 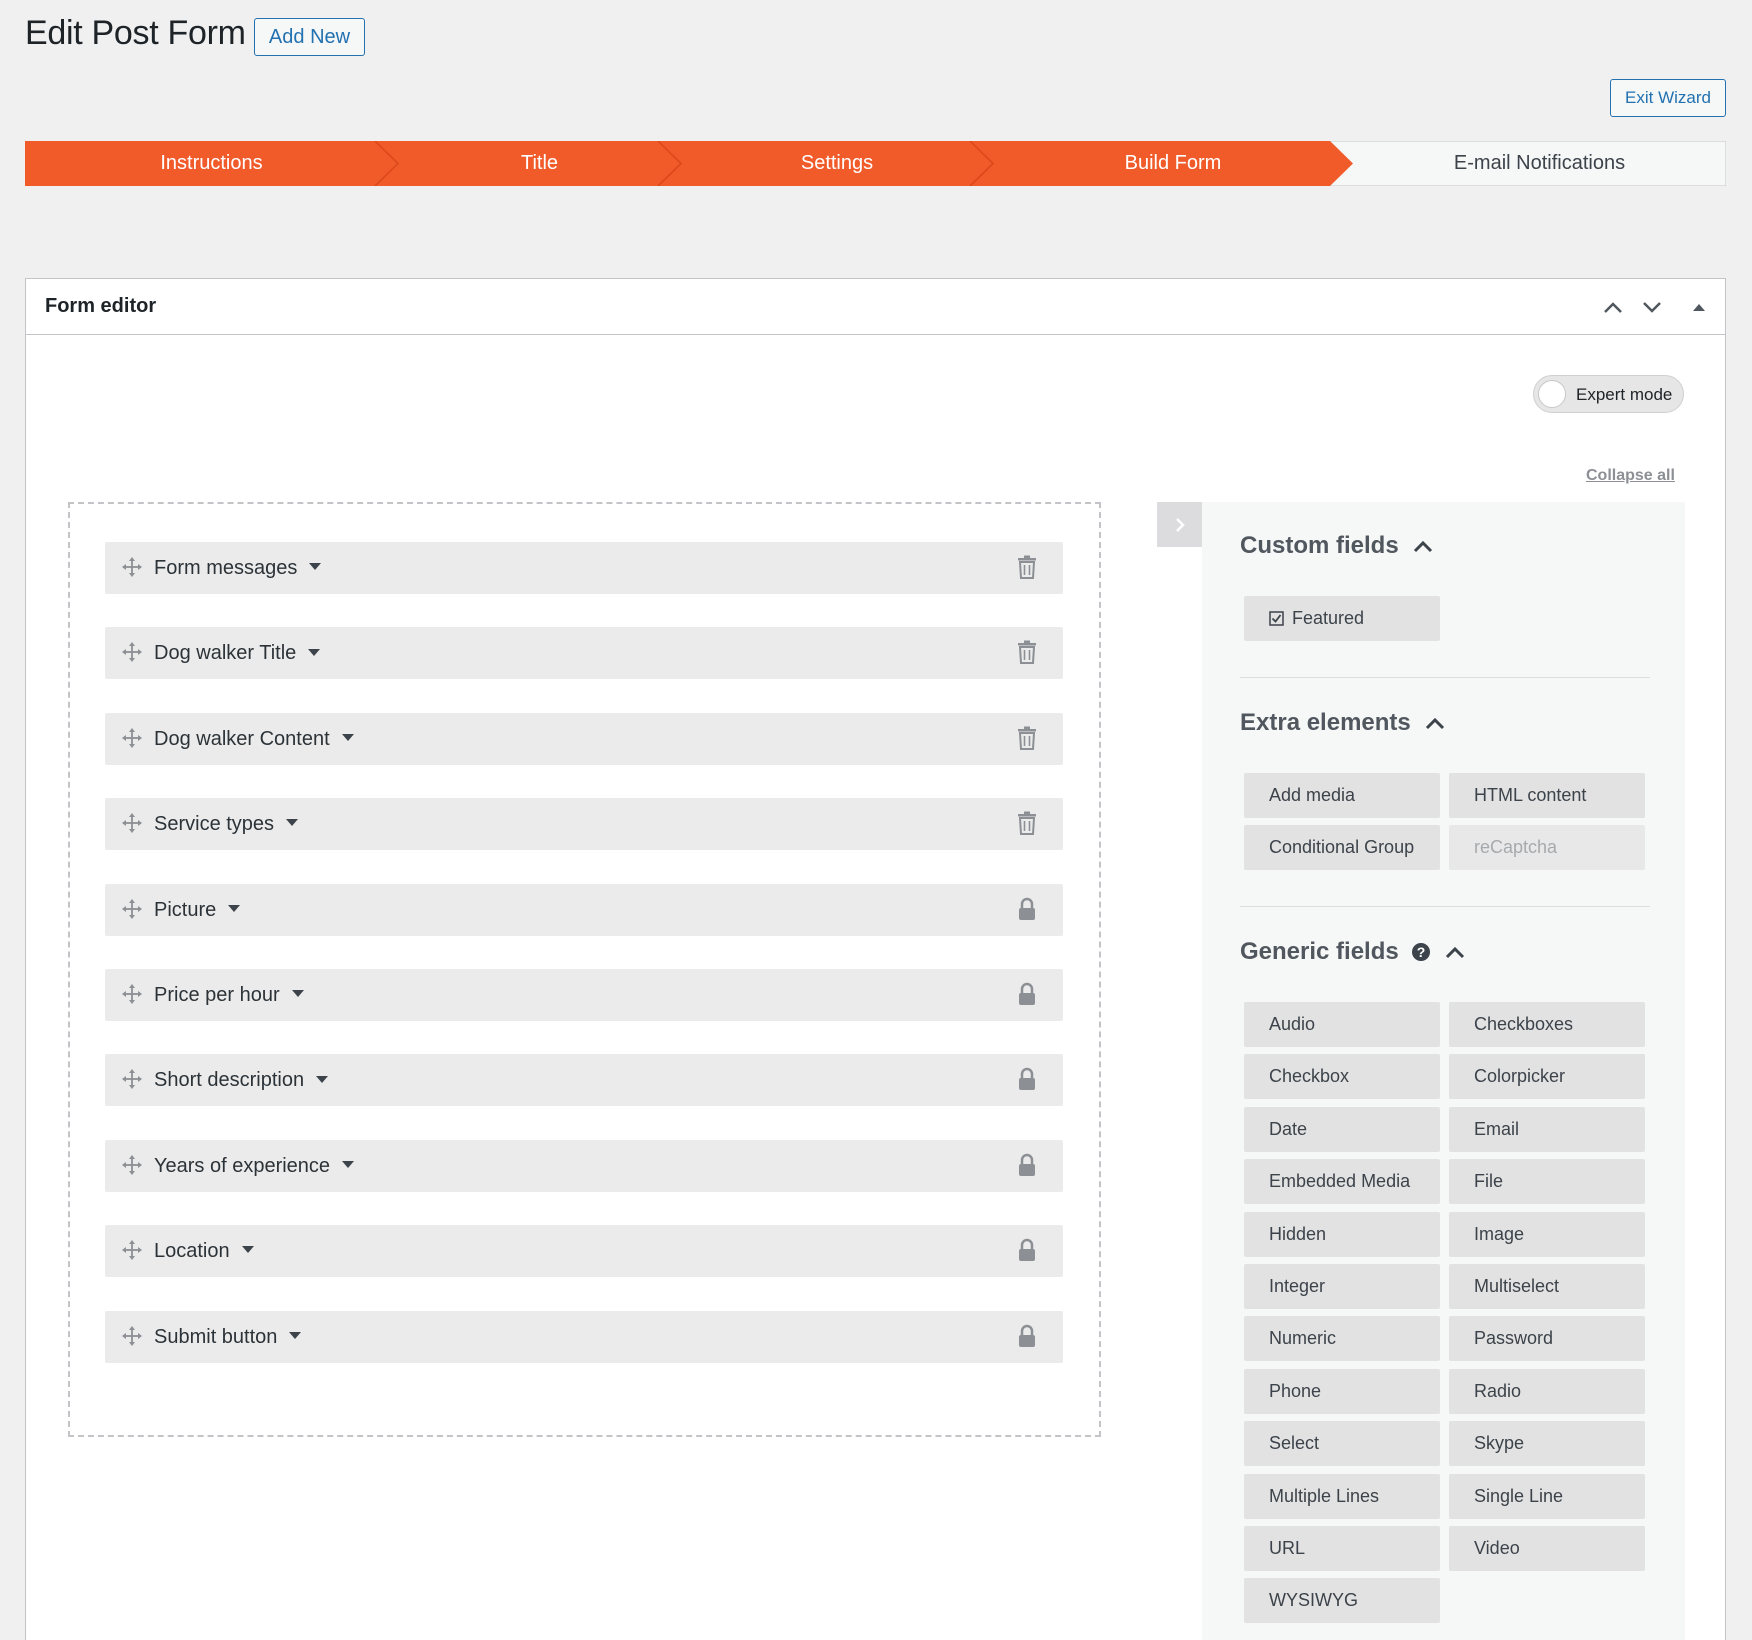 I want to click on field-label: Dog walker Title, so click(x=237, y=653).